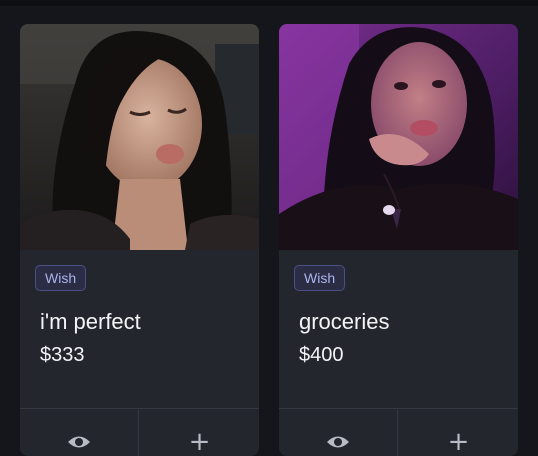  What do you see at coordinates (269, 3) in the screenshot?
I see `top-bar` at bounding box center [269, 3].